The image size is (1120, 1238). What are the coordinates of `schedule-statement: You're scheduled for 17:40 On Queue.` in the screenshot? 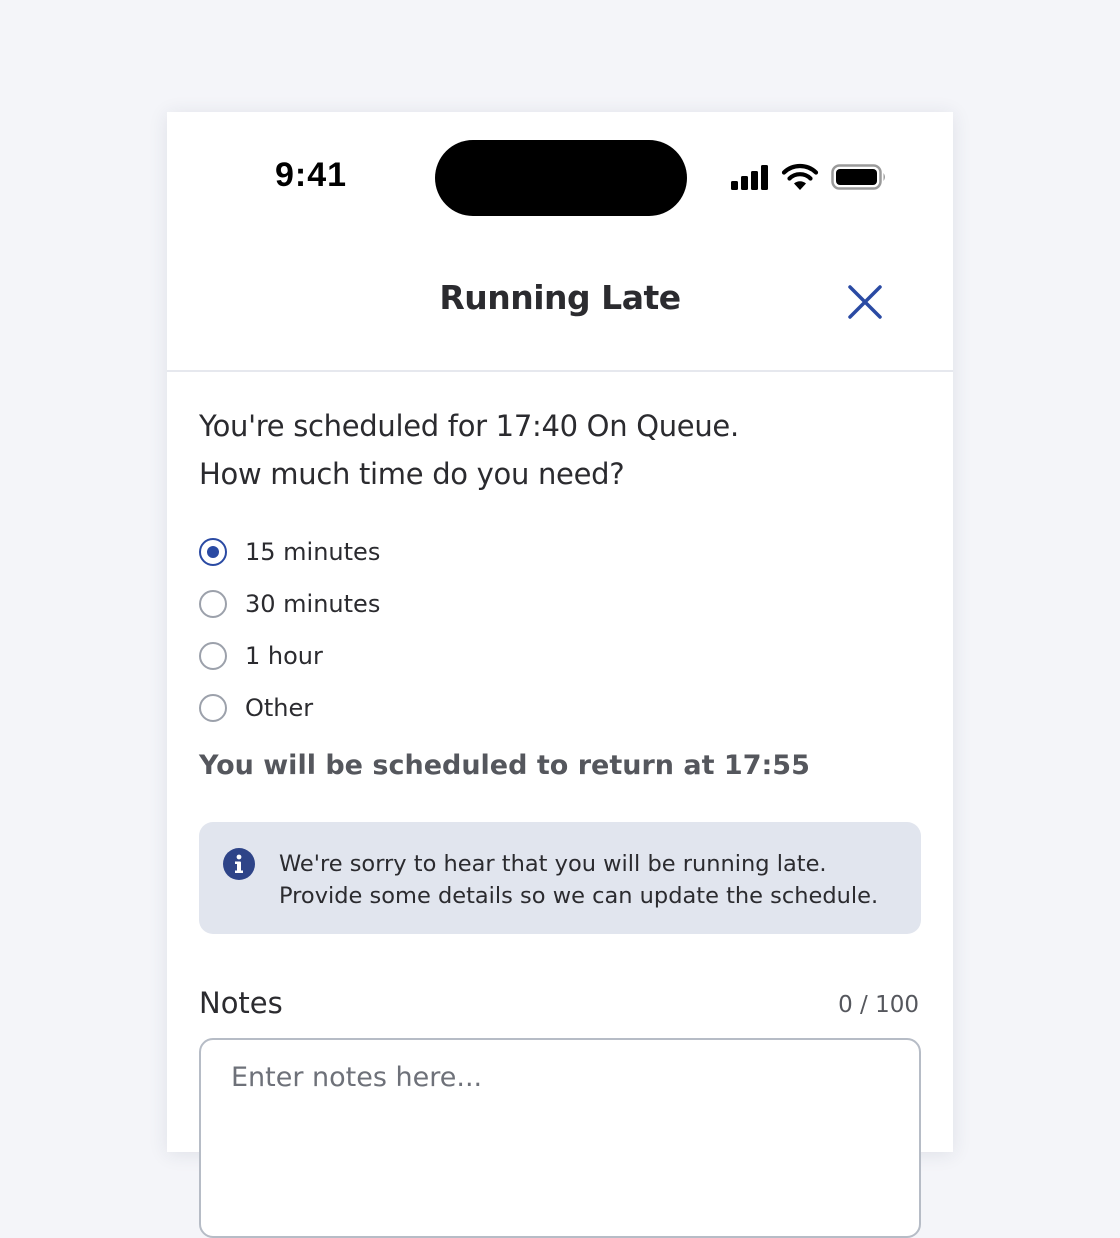 It's located at (469, 426).